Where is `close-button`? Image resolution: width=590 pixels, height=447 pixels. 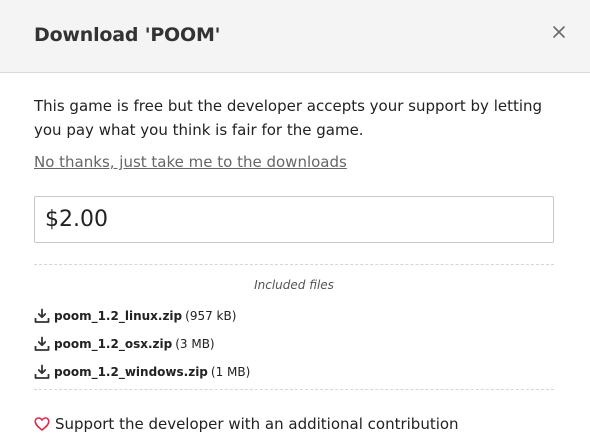
close-button is located at coordinates (559, 32).